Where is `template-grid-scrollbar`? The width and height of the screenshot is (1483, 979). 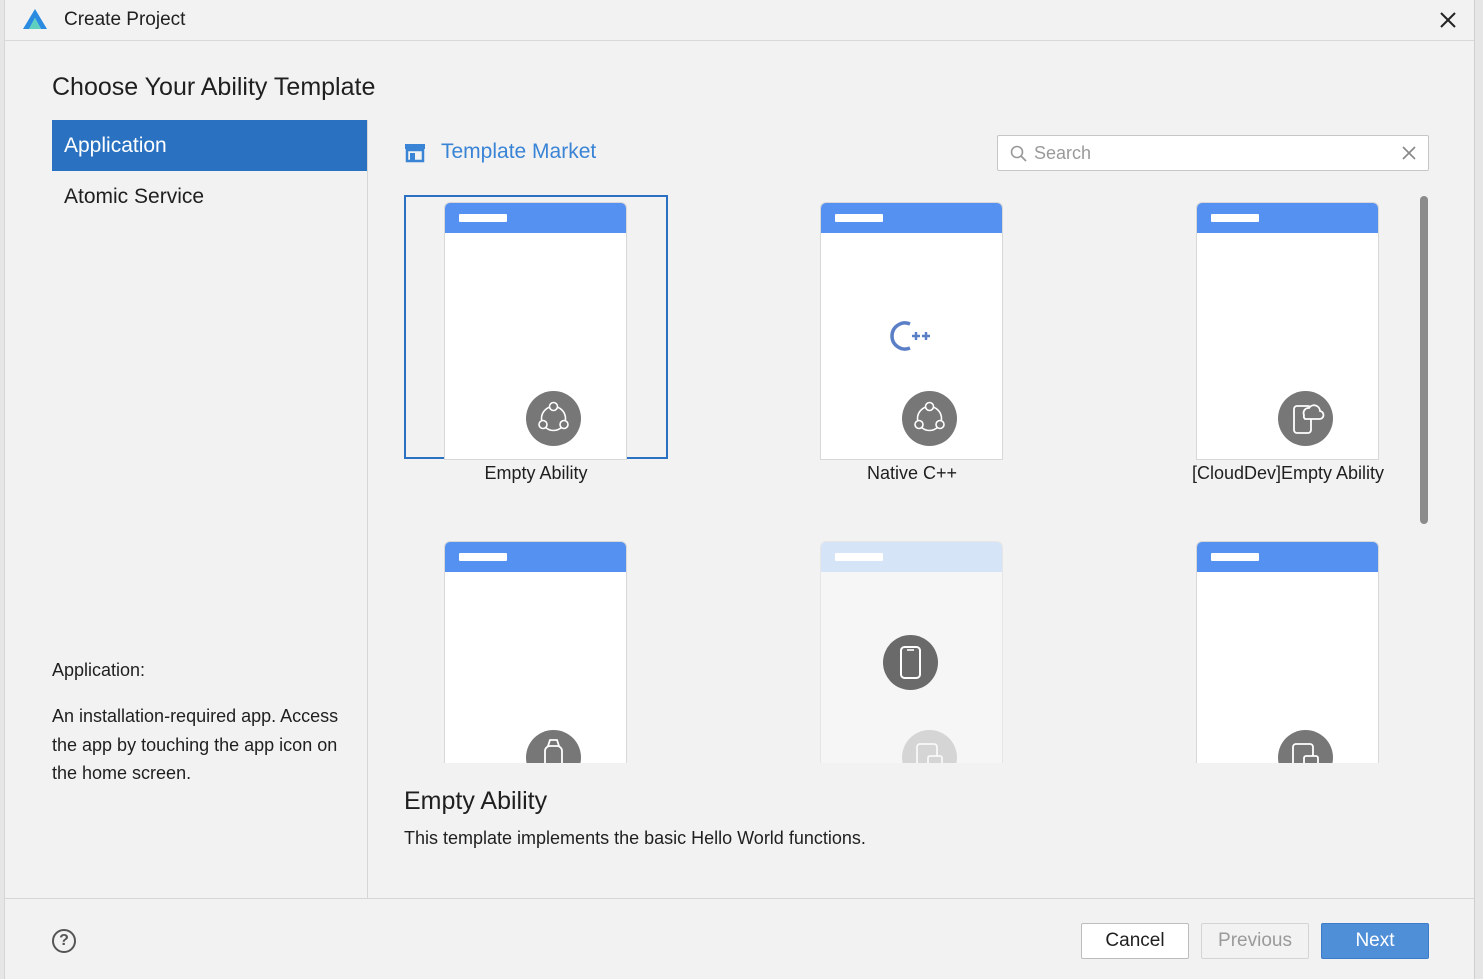
template-grid-scrollbar is located at coordinates (1424, 360).